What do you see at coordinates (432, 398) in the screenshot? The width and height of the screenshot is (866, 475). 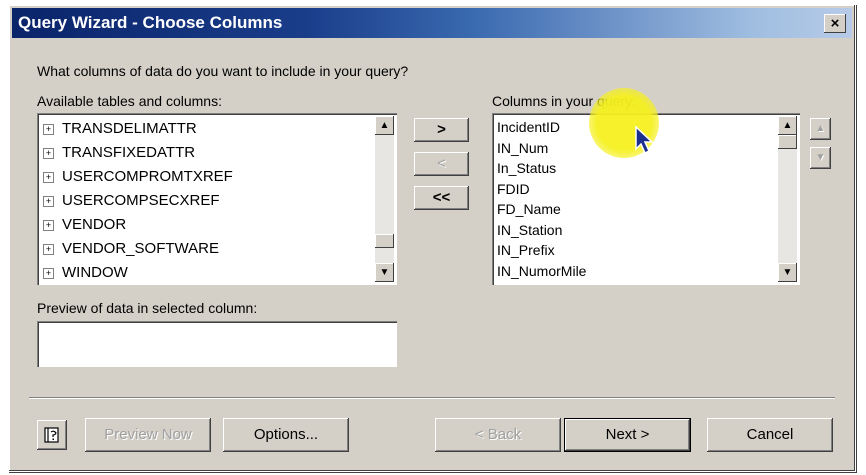 I see `divider` at bounding box center [432, 398].